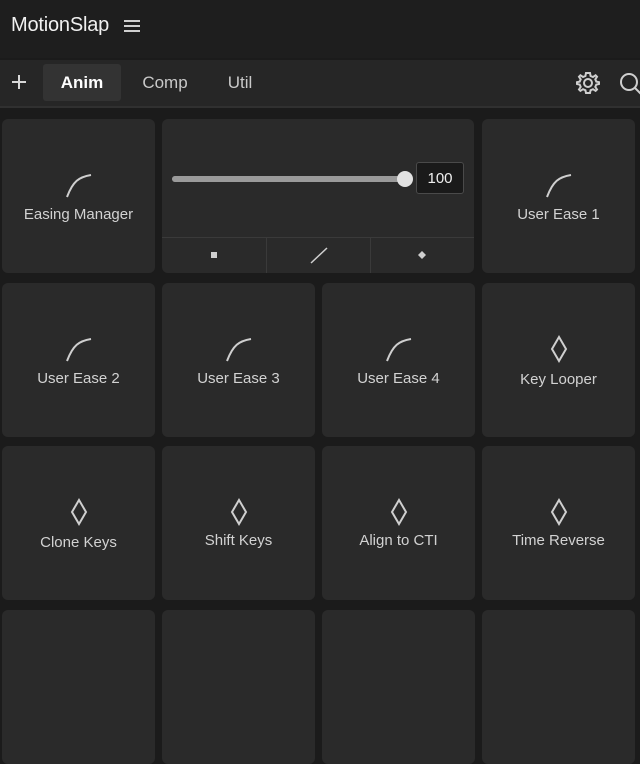 The width and height of the screenshot is (640, 764). What do you see at coordinates (132, 26) in the screenshot?
I see `hamburger-icon` at bounding box center [132, 26].